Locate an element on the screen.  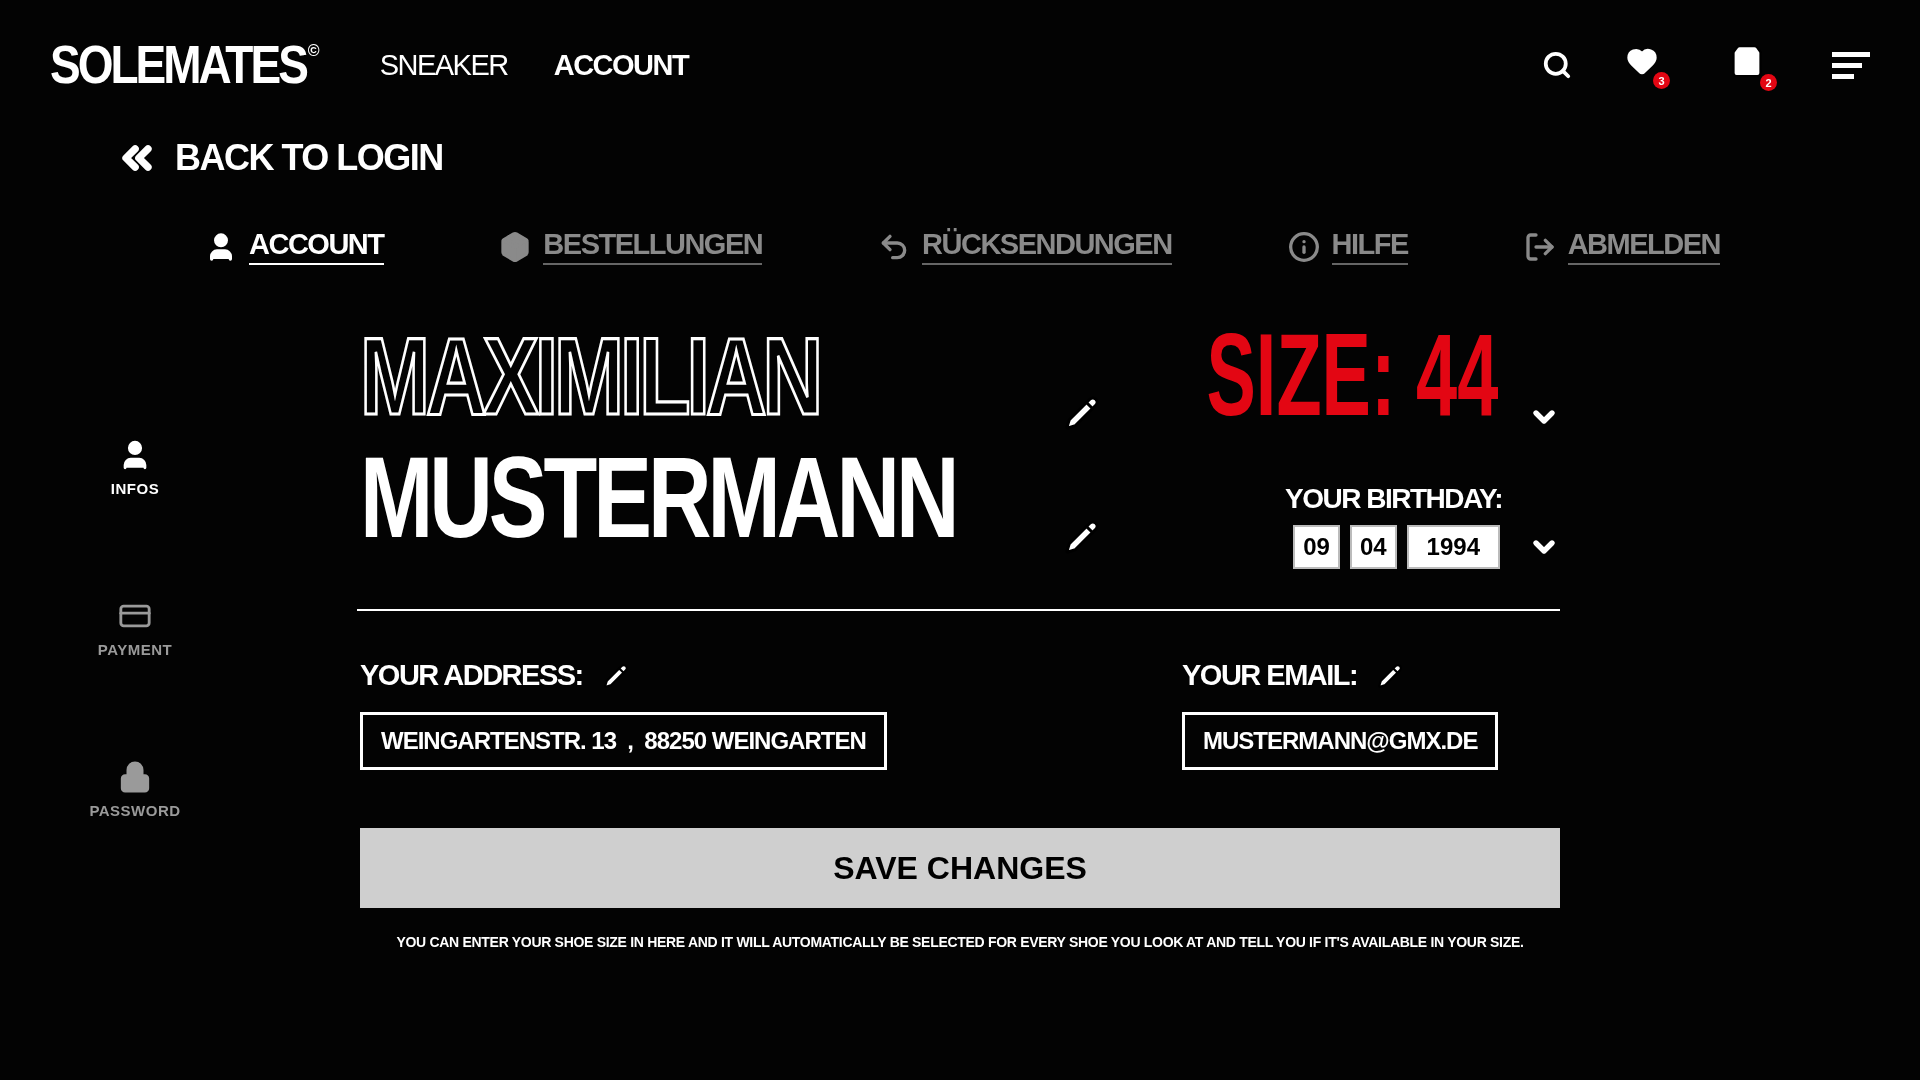
wishlist-count: 3 is located at coordinates (1661, 80).